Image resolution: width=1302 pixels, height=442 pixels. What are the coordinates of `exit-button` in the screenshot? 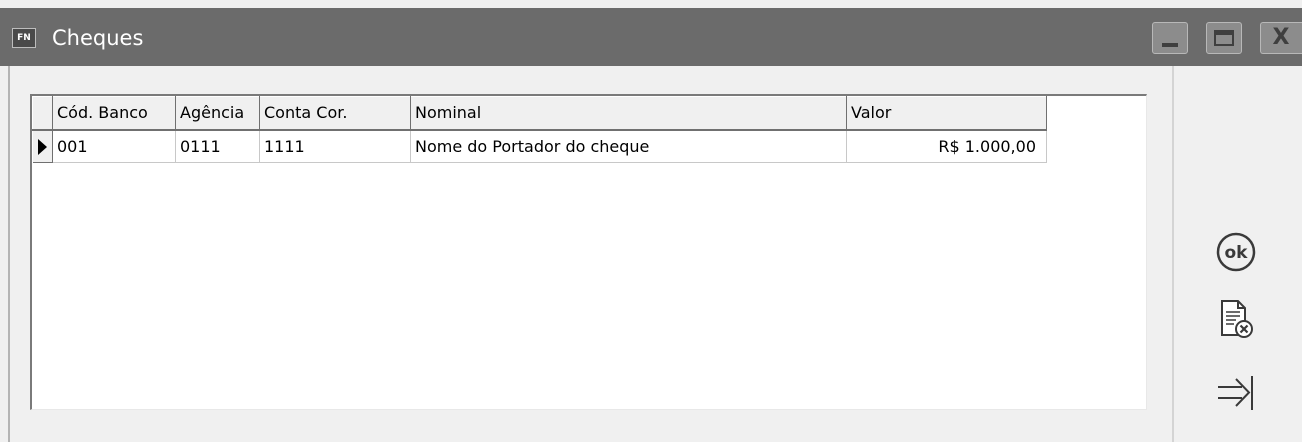 It's located at (1234, 394).